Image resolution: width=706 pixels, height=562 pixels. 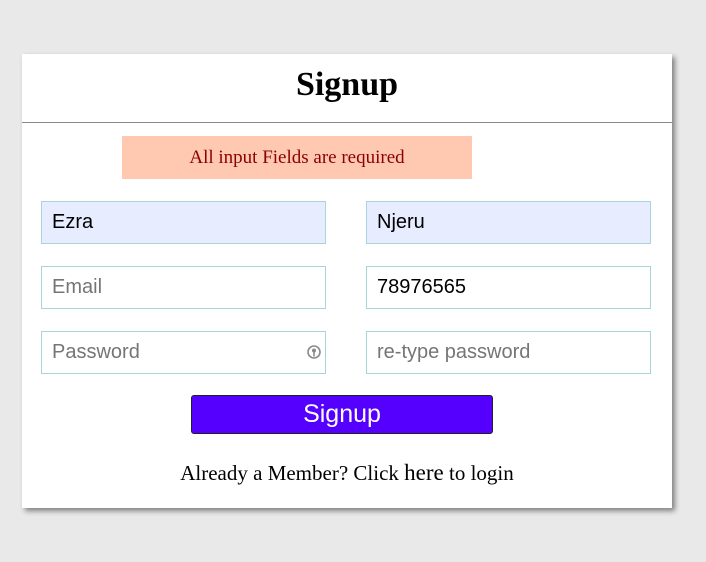 What do you see at coordinates (508, 352) in the screenshot?
I see `retype-password-input` at bounding box center [508, 352].